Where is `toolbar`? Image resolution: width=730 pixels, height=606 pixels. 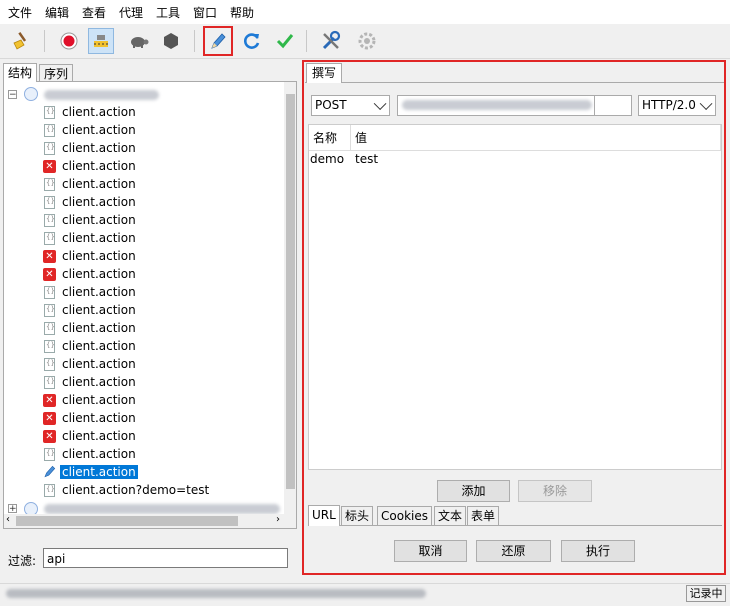 toolbar is located at coordinates (365, 41).